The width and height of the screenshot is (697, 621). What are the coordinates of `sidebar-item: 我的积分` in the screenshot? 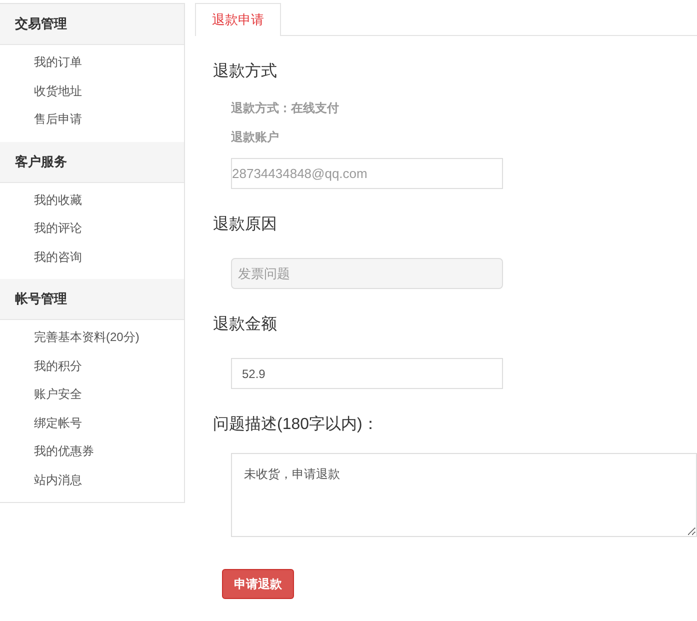 It's located at (92, 366).